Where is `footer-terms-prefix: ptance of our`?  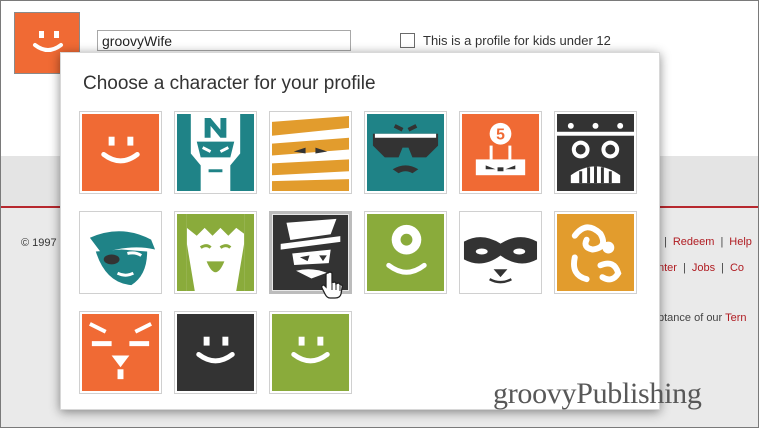 footer-terms-prefix: ptance of our is located at coordinates (690, 318).